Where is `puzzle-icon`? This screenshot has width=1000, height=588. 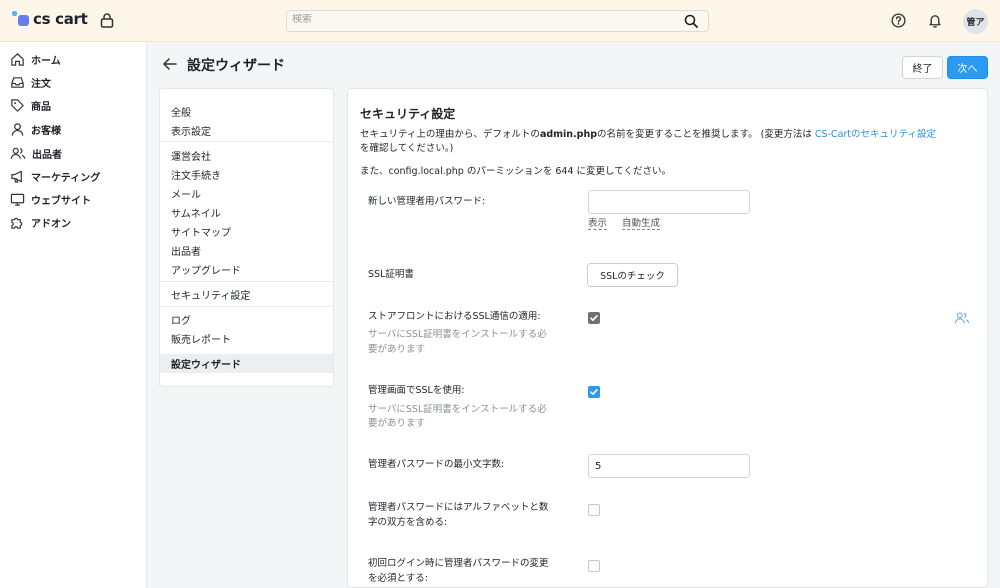 puzzle-icon is located at coordinates (17, 223).